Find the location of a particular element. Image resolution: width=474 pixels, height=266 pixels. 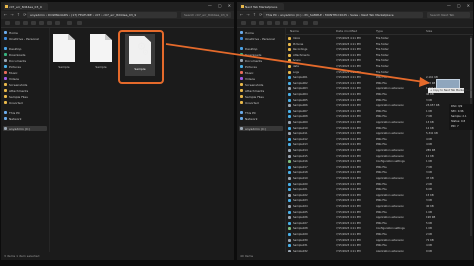

table-row: Sample018 7/15/2023 4:11 PM PNG File 3 KB is located at coordinates (379, 172).